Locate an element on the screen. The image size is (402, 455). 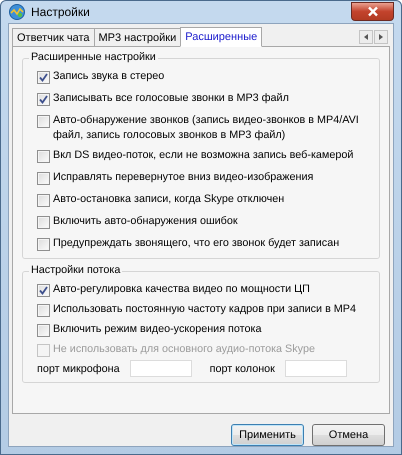
group-title: Расширенные настройки is located at coordinates (93, 57).